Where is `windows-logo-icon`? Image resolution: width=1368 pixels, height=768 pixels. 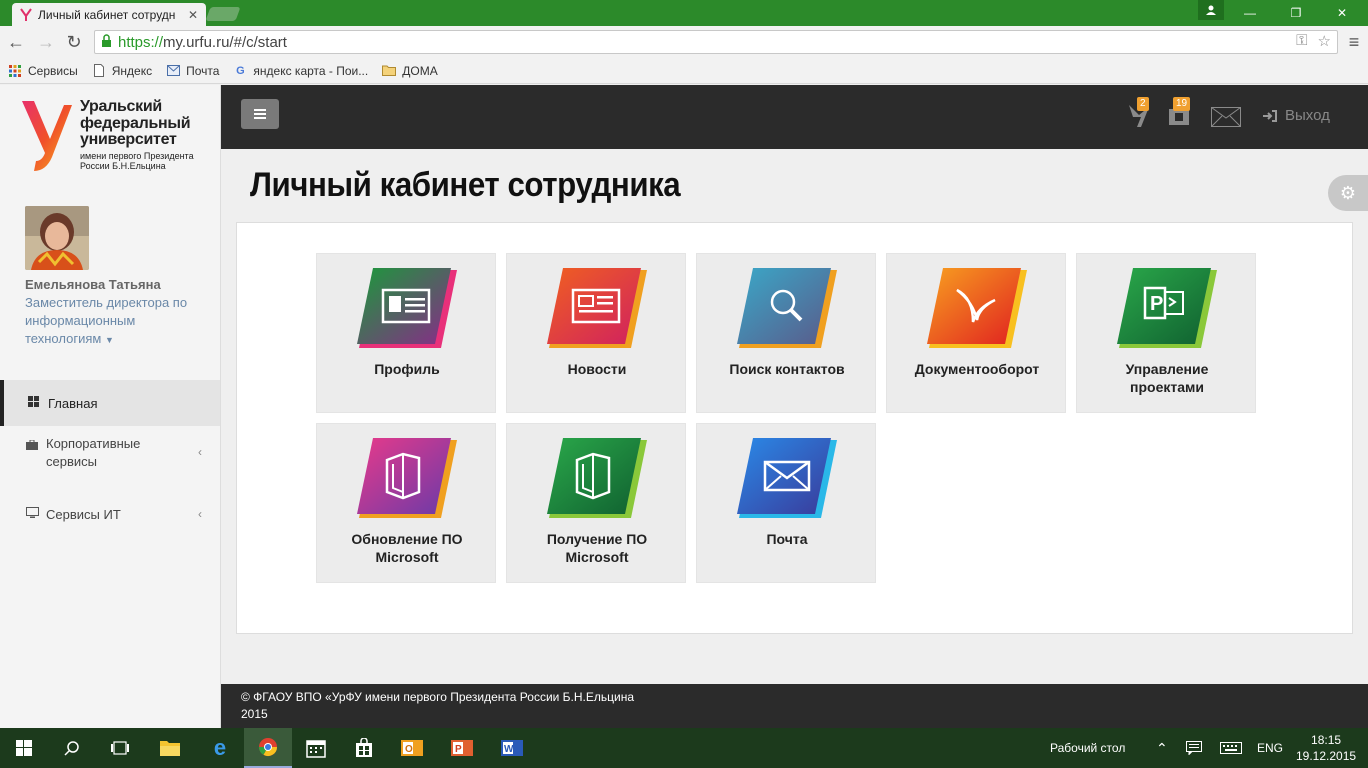 windows-logo-icon is located at coordinates (24, 748).